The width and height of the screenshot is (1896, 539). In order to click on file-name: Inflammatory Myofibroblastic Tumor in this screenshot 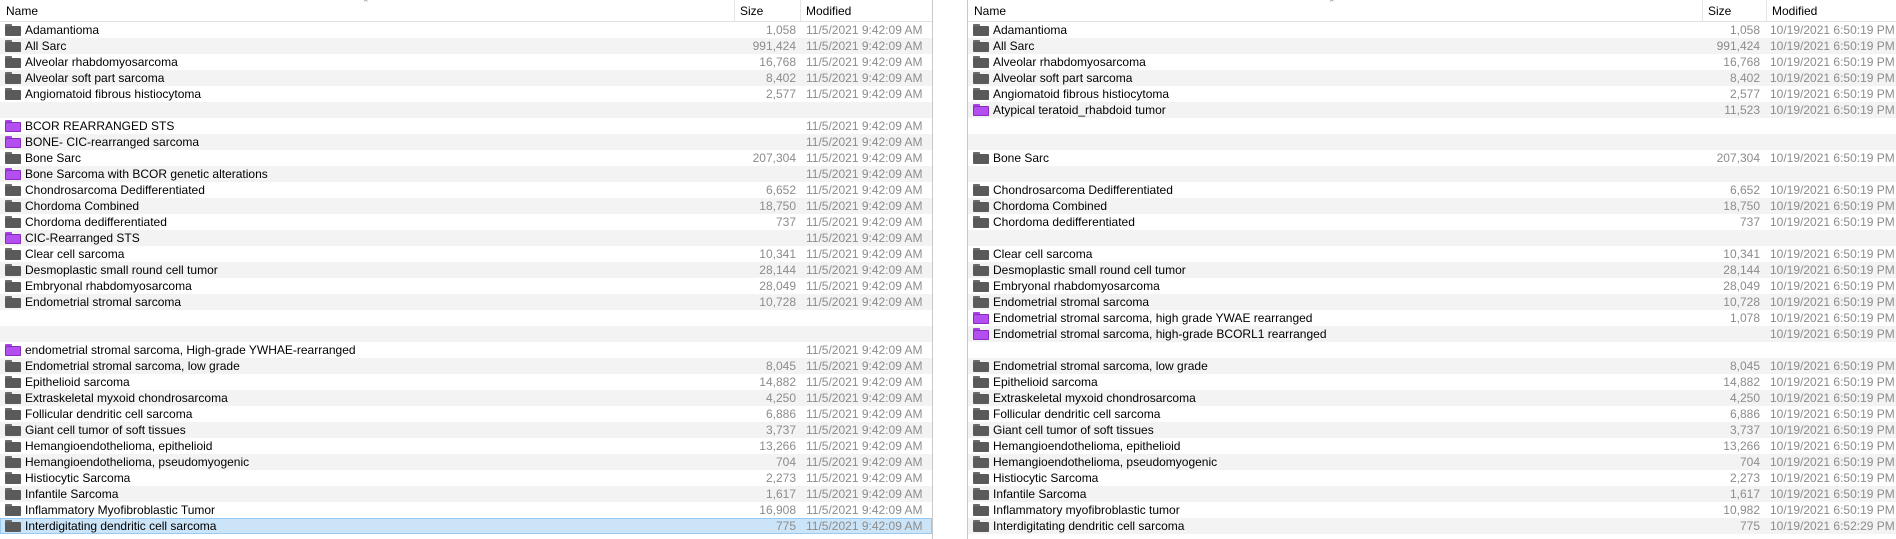, I will do `click(120, 510)`.